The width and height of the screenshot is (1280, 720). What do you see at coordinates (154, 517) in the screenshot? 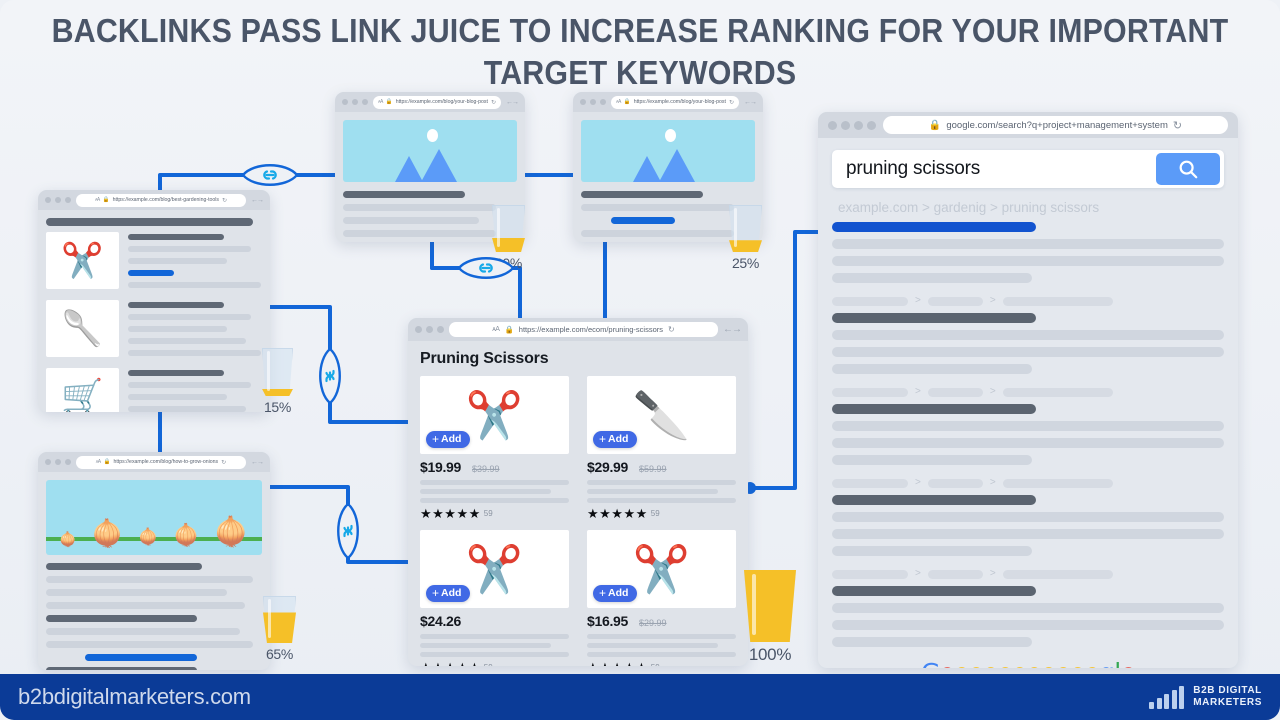
I see `hero-image-onions: 🧅 🧅 🧅 🧅 🧅` at bounding box center [154, 517].